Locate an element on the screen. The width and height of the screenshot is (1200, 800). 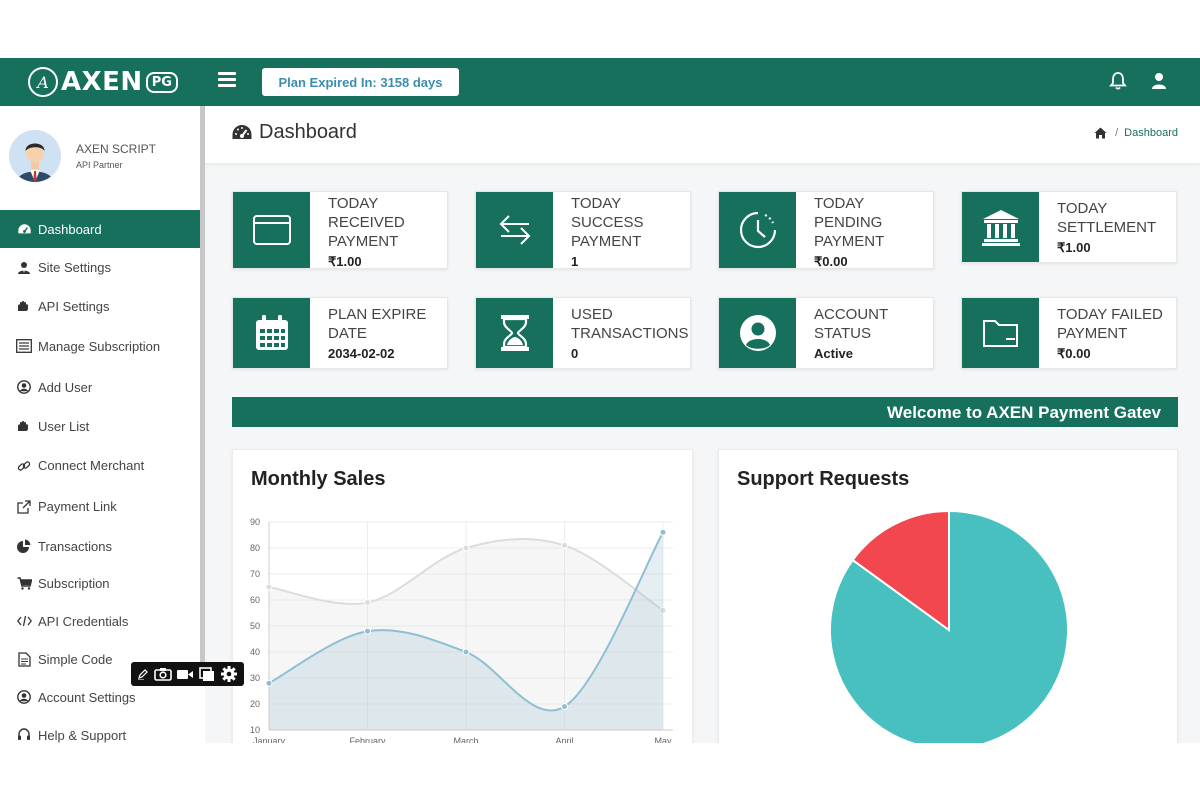
calendar-icon is located at coordinates (271, 333).